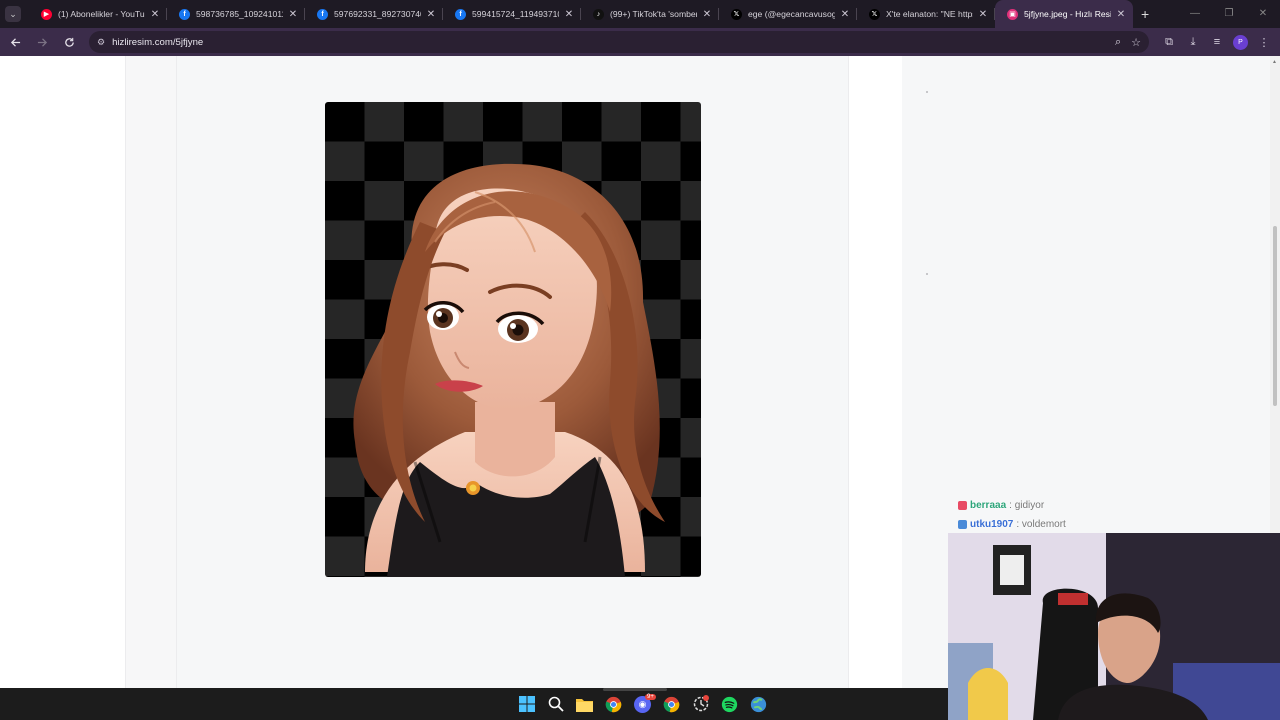 This screenshot has height=720, width=1280. I want to click on extensions-icon: ⧉, so click(1169, 42).